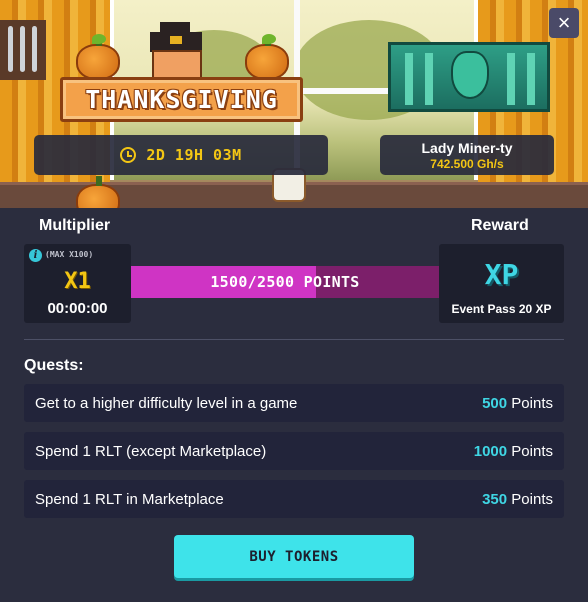  I want to click on utensil-rack, so click(23, 50).